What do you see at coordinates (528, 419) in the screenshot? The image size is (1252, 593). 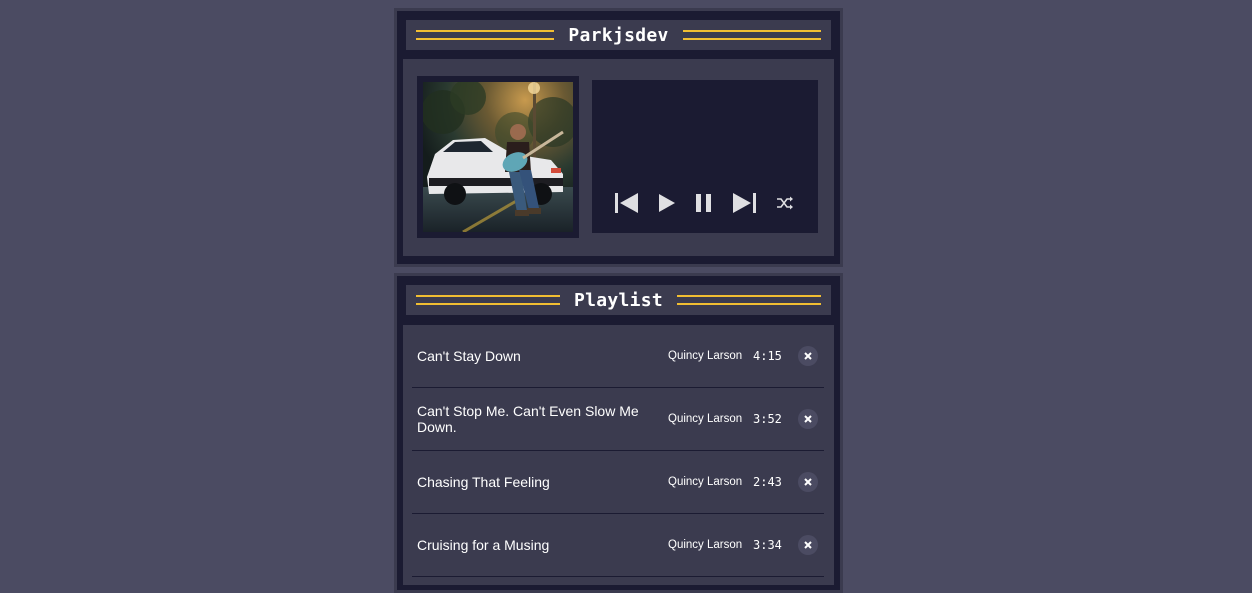 I see `song-title: Can't Stop Me. Can't Even Slow Me Down.` at bounding box center [528, 419].